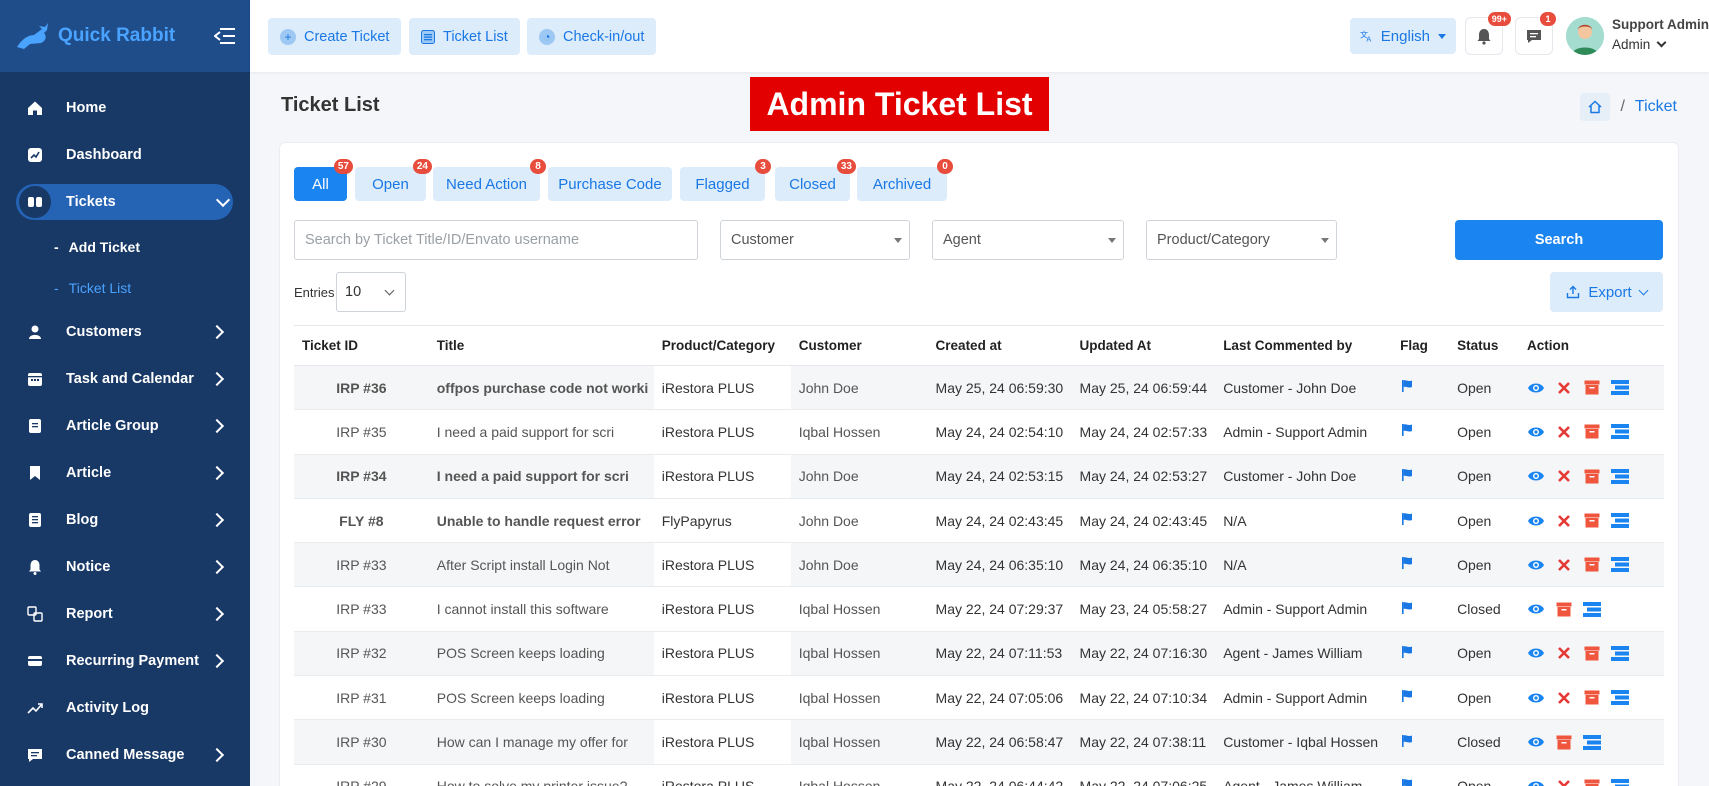 The width and height of the screenshot is (1709, 786). What do you see at coordinates (1559, 240) in the screenshot?
I see `search-button: Search` at bounding box center [1559, 240].